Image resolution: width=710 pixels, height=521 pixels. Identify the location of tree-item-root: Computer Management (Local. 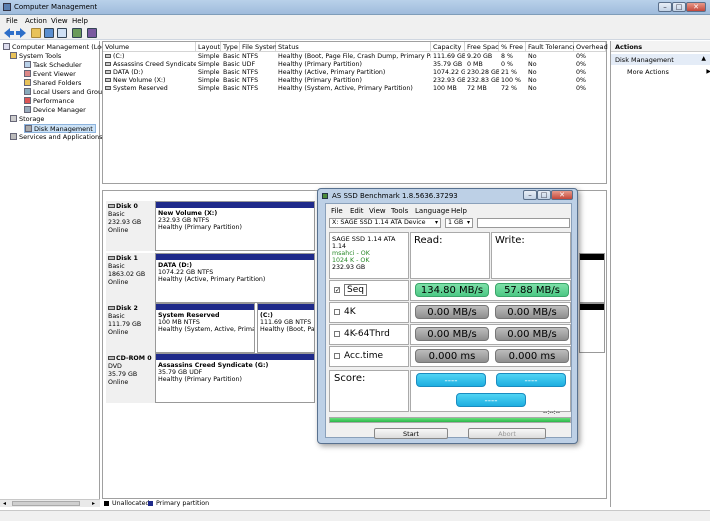
(57, 47).